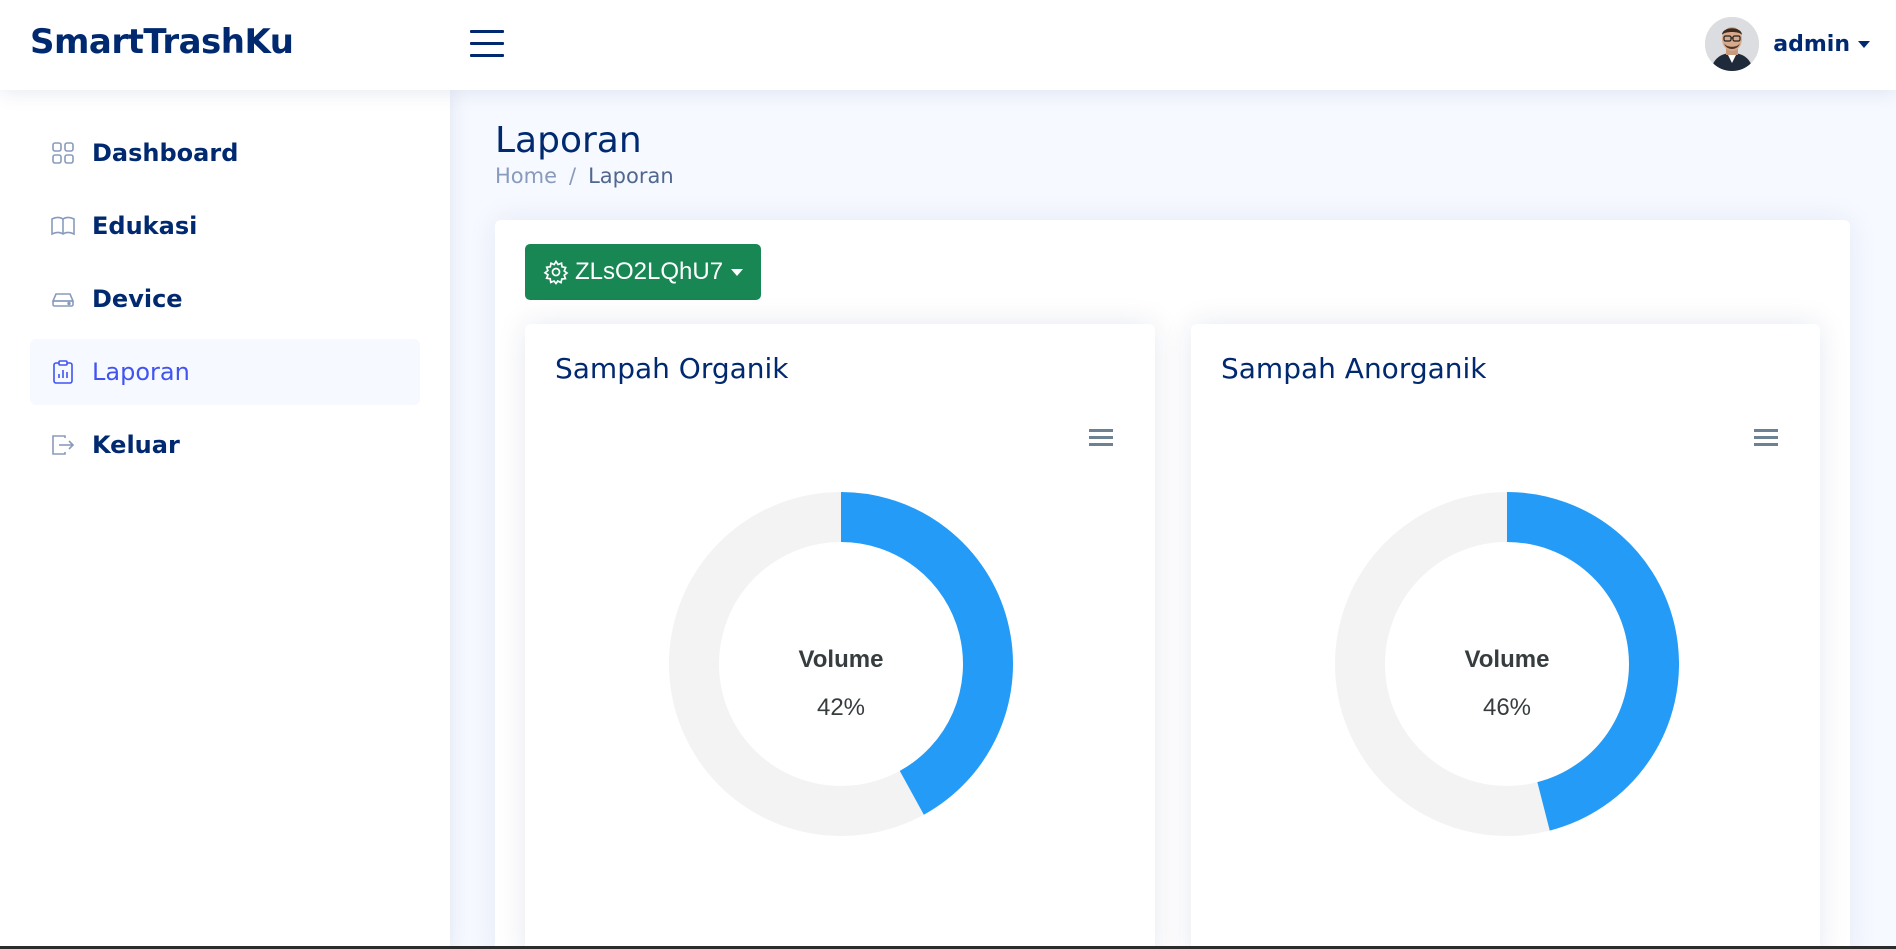  I want to click on sidebar-item-label: Keluar, so click(136, 445).